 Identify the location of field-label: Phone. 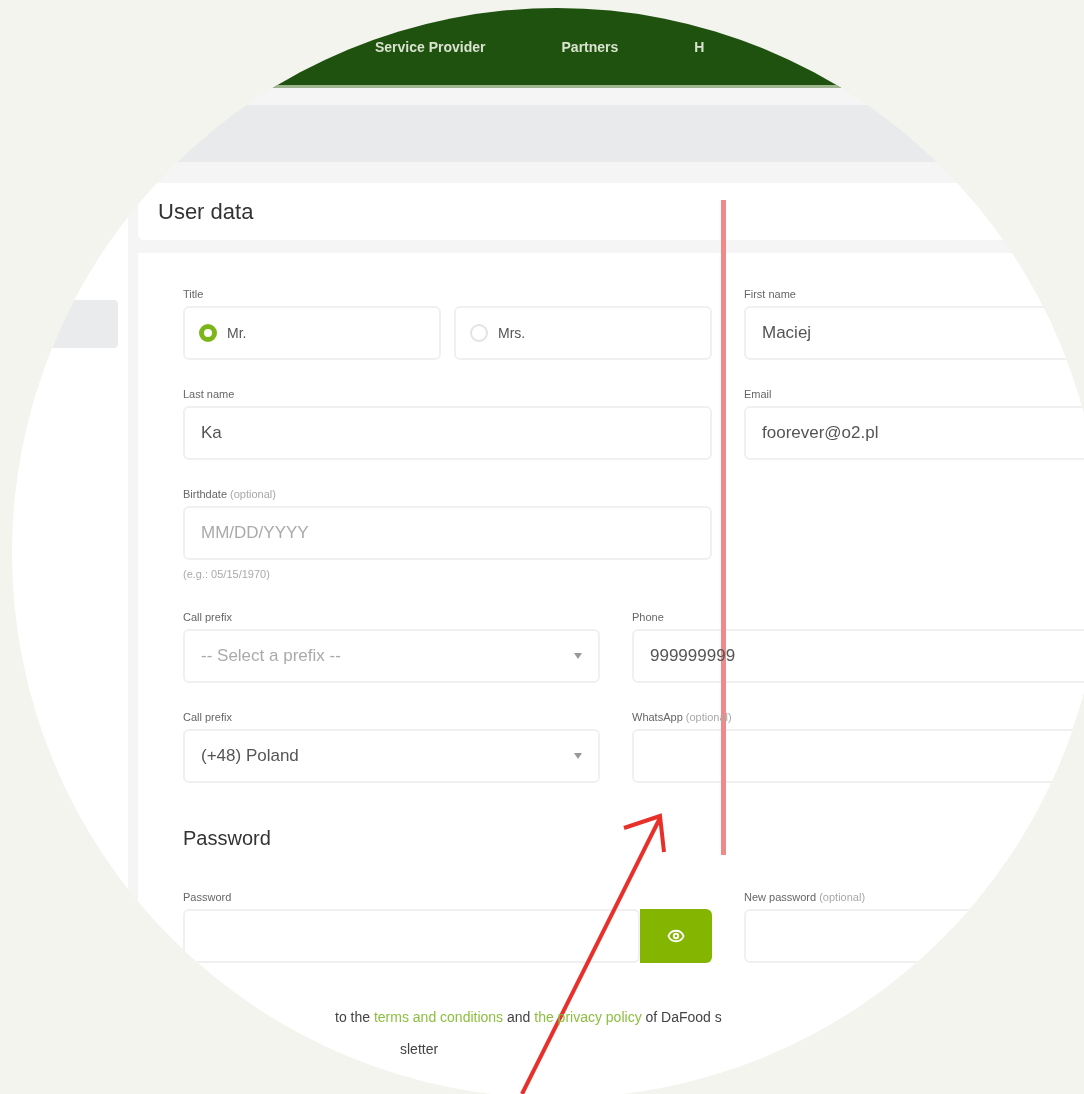
(648, 617).